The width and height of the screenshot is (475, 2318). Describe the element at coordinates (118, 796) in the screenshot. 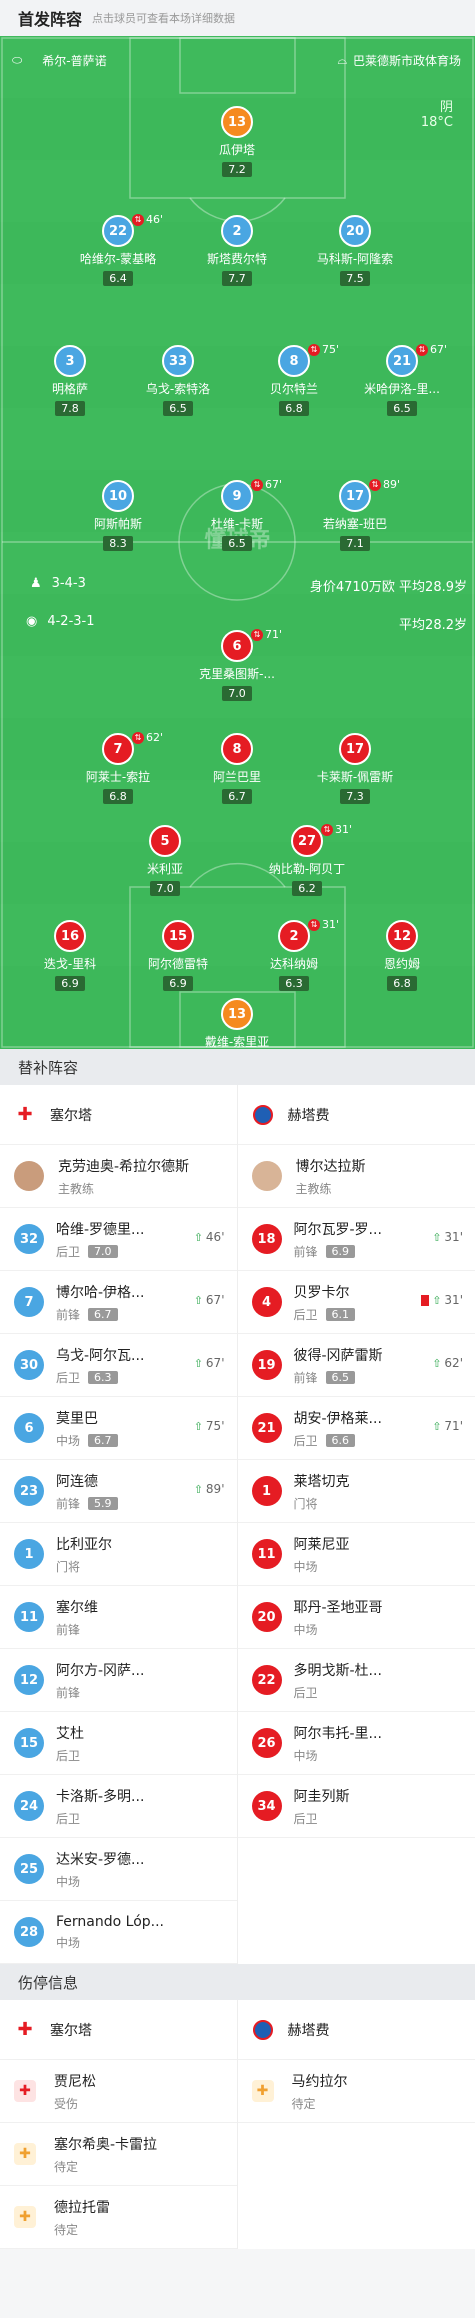

I see `player-rating: 6.8` at that location.